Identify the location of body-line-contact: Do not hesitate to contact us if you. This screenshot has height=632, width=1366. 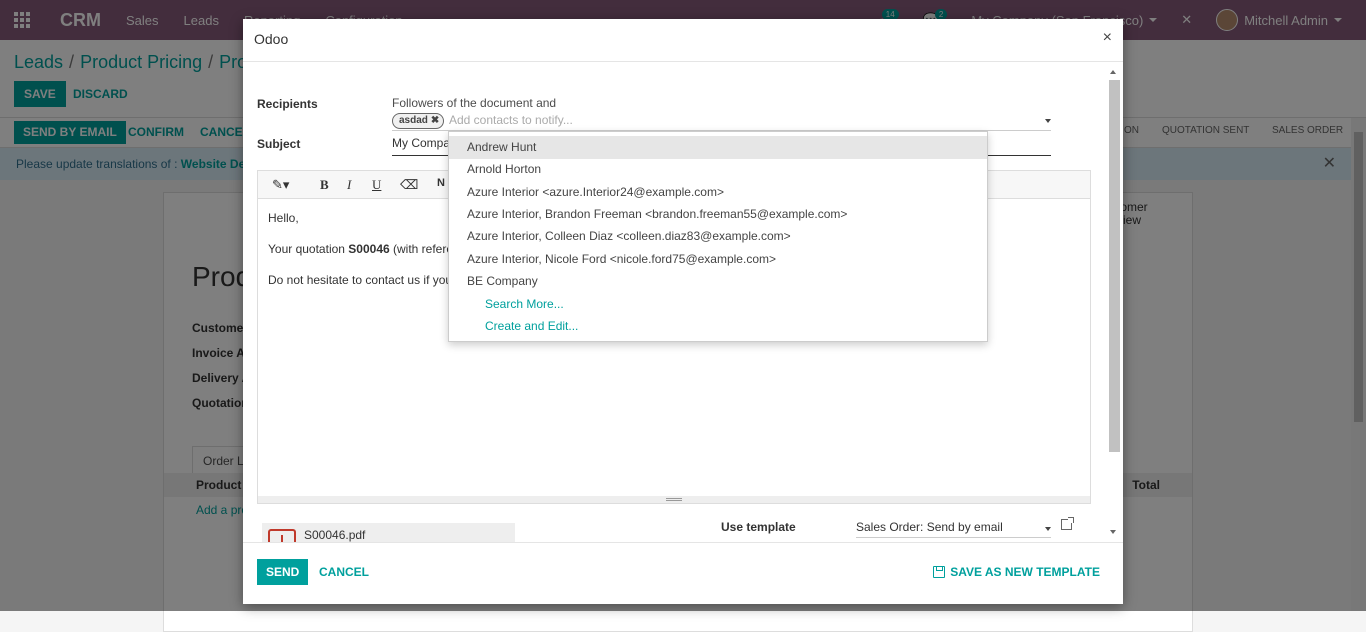
(360, 280).